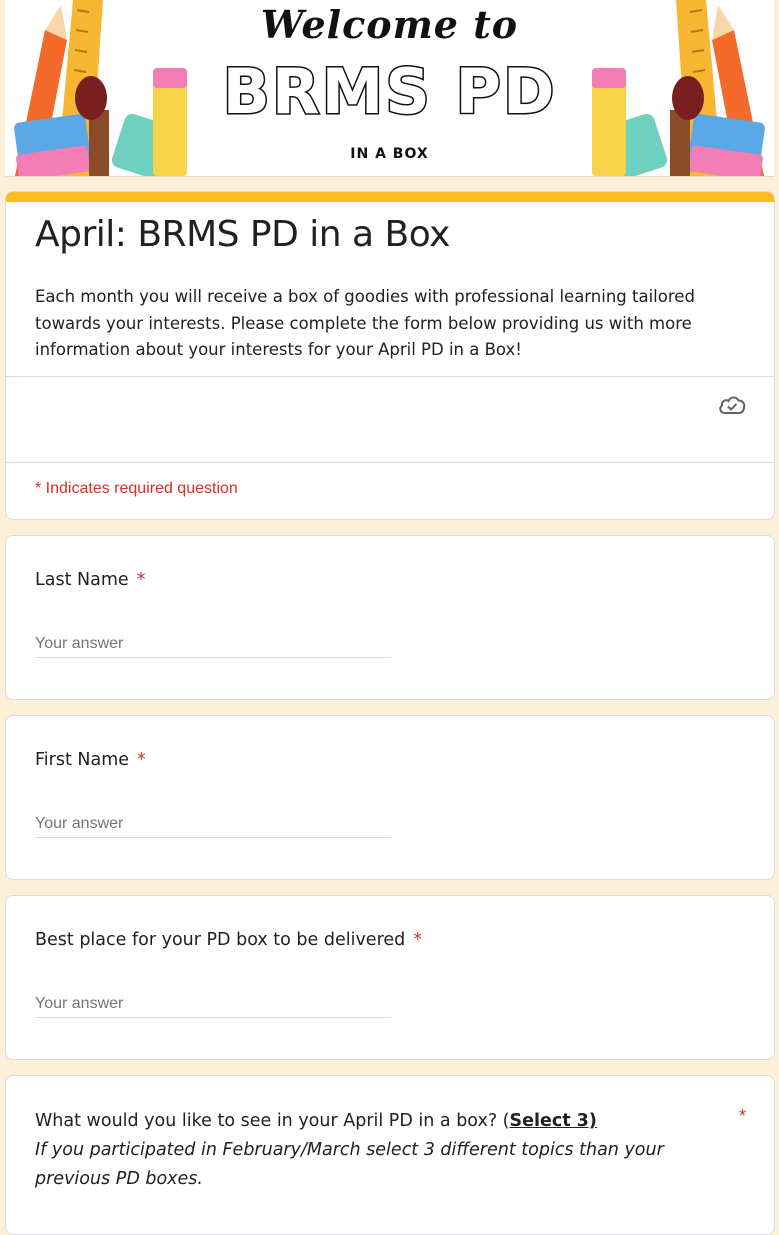 The image size is (779, 1235). Describe the element at coordinates (553, 1121) in the screenshot. I see `question-emphasis: Select 3)` at that location.